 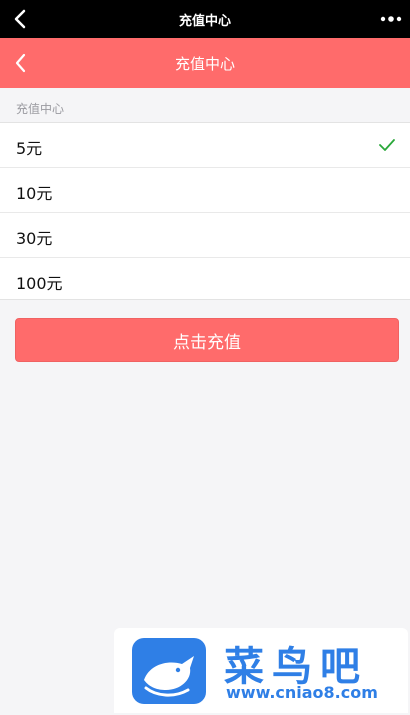 I want to click on section-label: 充值中心, so click(x=40, y=109).